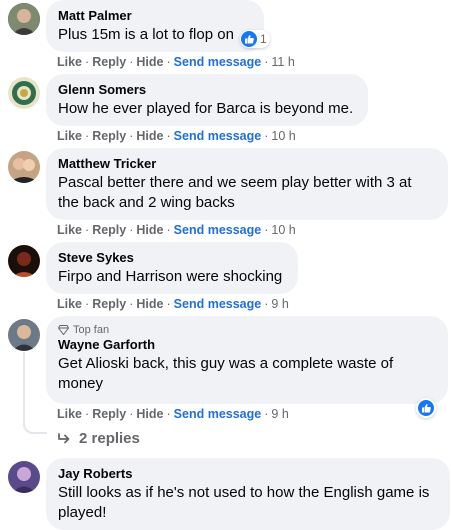 This screenshot has height=530, width=451. What do you see at coordinates (64, 437) in the screenshot?
I see `reply-arrow-icon` at bounding box center [64, 437].